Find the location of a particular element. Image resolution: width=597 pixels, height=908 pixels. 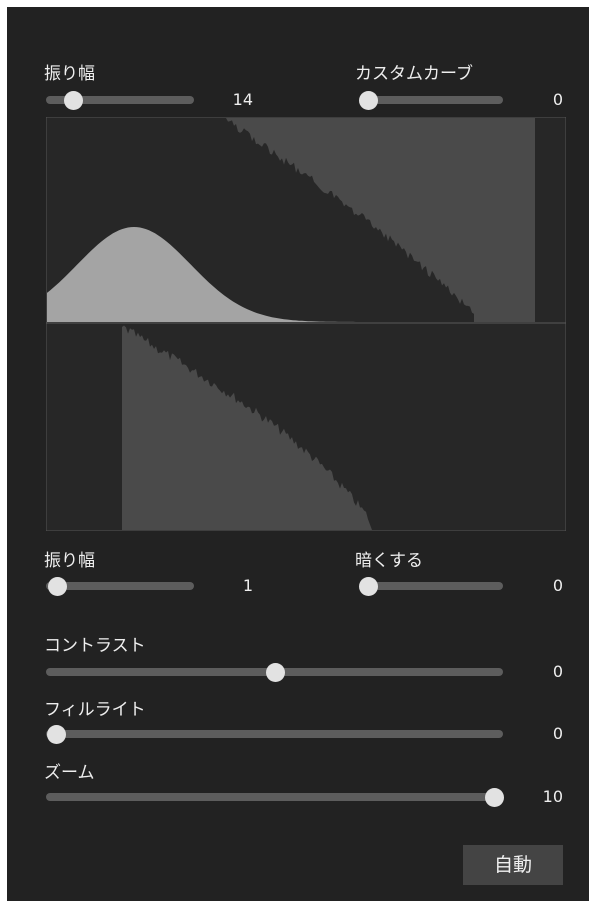

darken-slider-thumb is located at coordinates (368, 586).